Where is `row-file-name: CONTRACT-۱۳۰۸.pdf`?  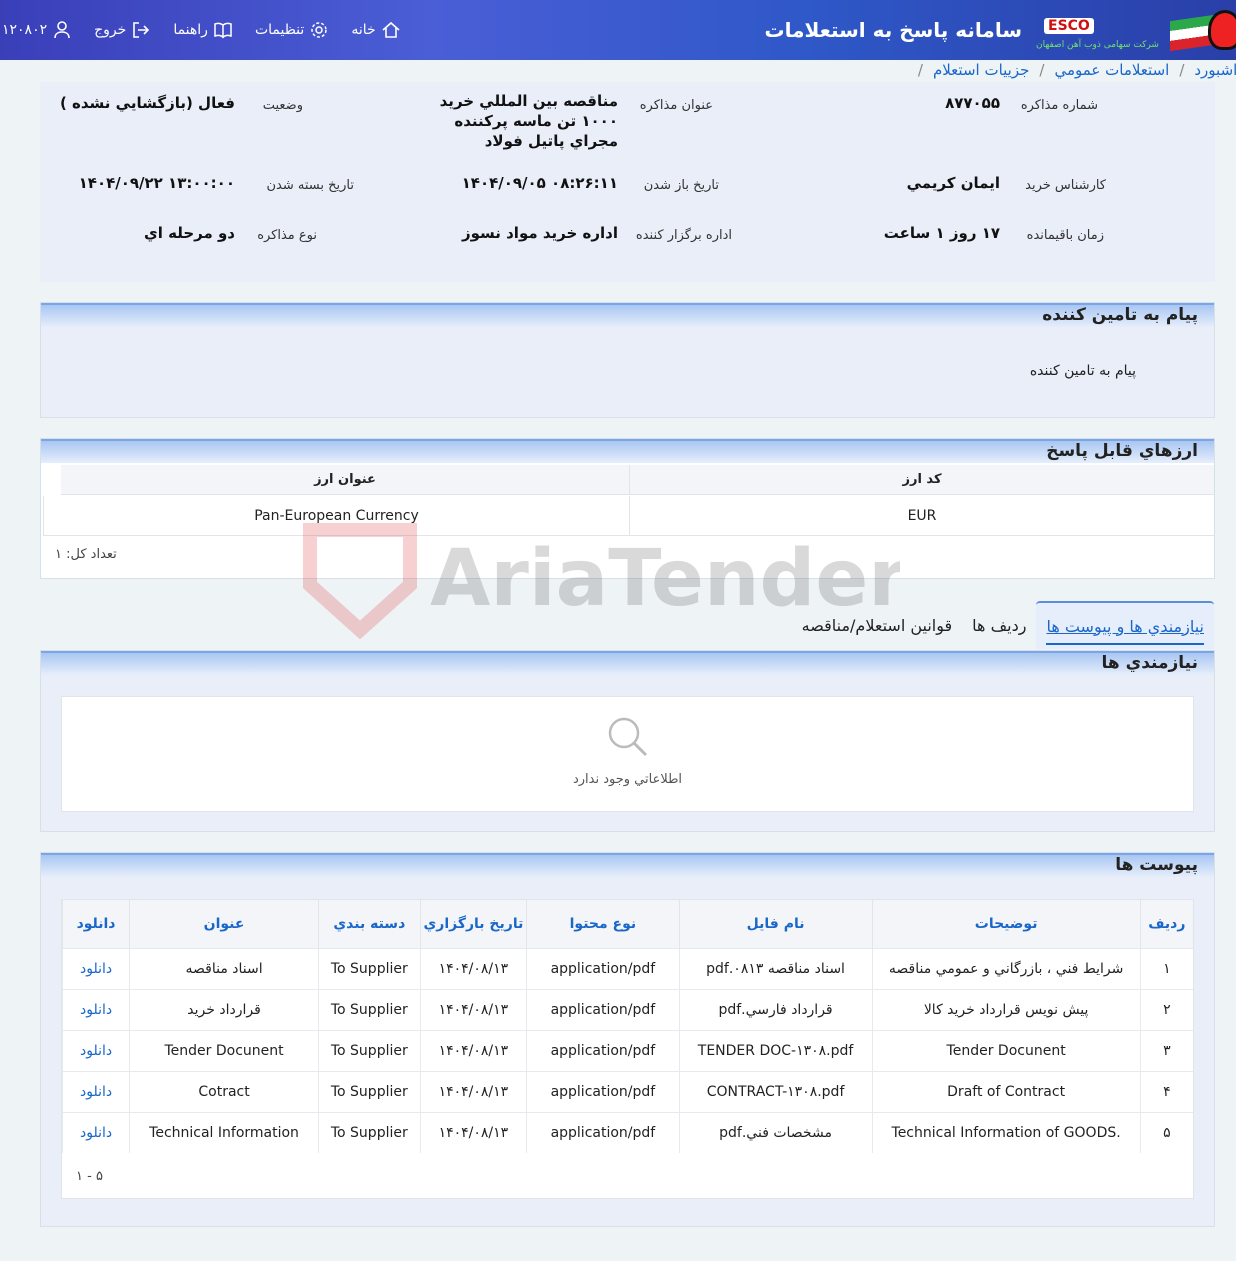 row-file-name: CONTRACT-۱۳۰۸.pdf is located at coordinates (775, 1091).